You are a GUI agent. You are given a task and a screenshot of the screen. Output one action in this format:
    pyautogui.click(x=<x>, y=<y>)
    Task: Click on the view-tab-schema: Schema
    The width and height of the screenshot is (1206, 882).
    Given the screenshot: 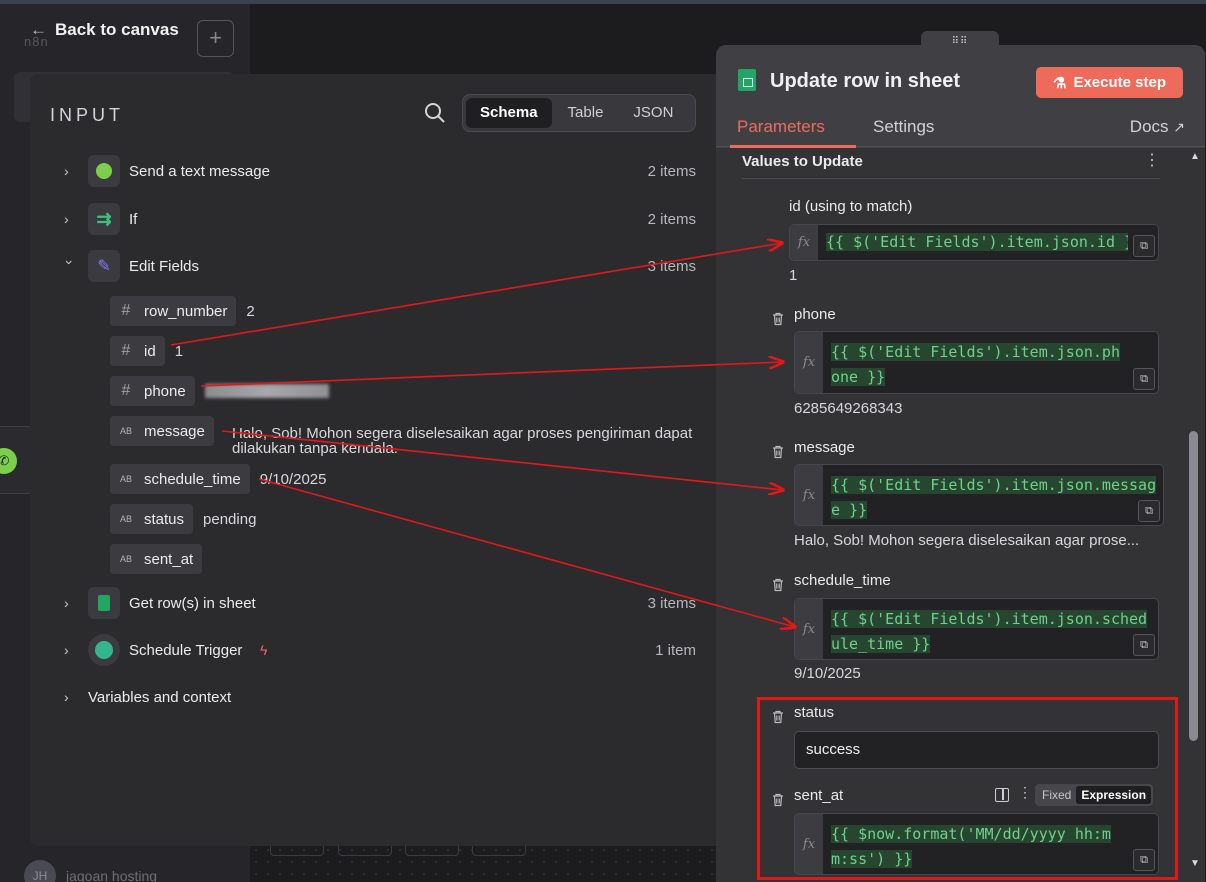 What is the action you would take?
    pyautogui.click(x=509, y=113)
    